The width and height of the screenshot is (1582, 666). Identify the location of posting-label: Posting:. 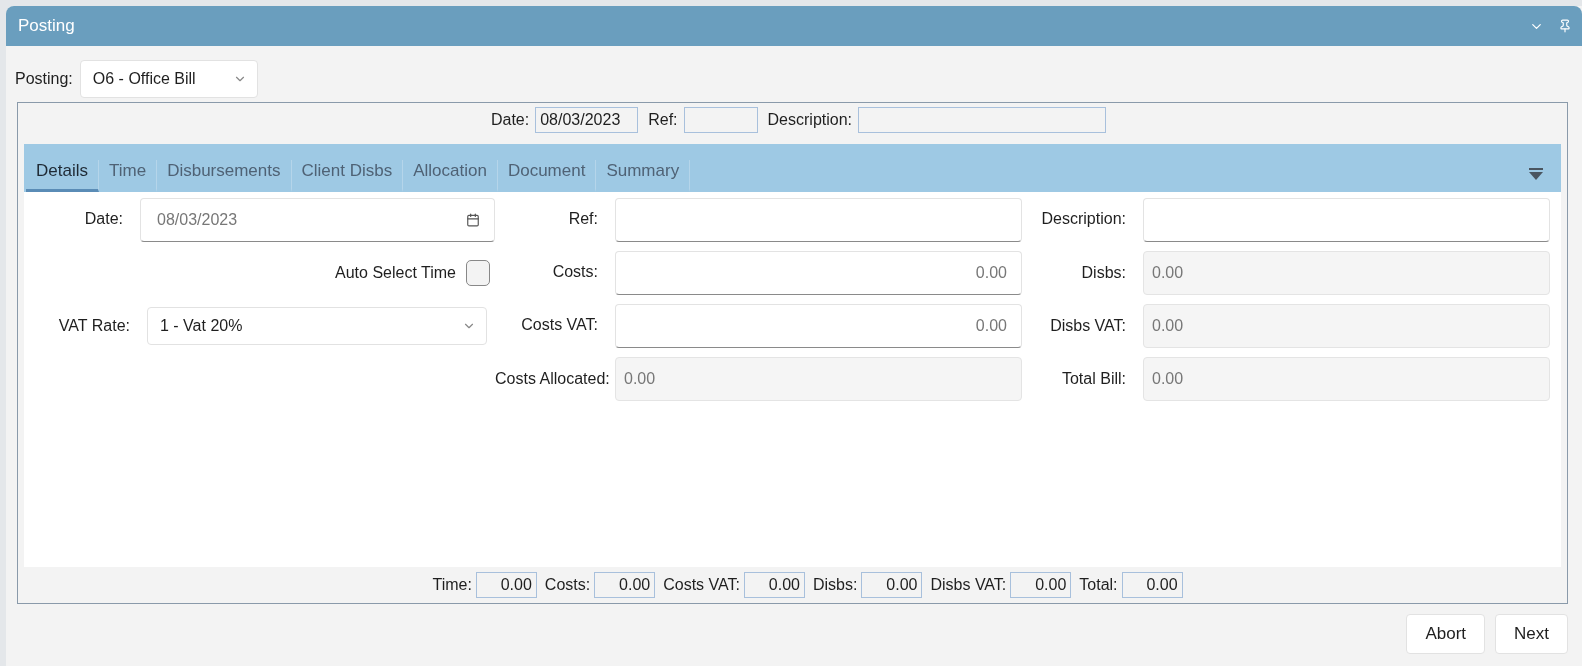
(44, 79).